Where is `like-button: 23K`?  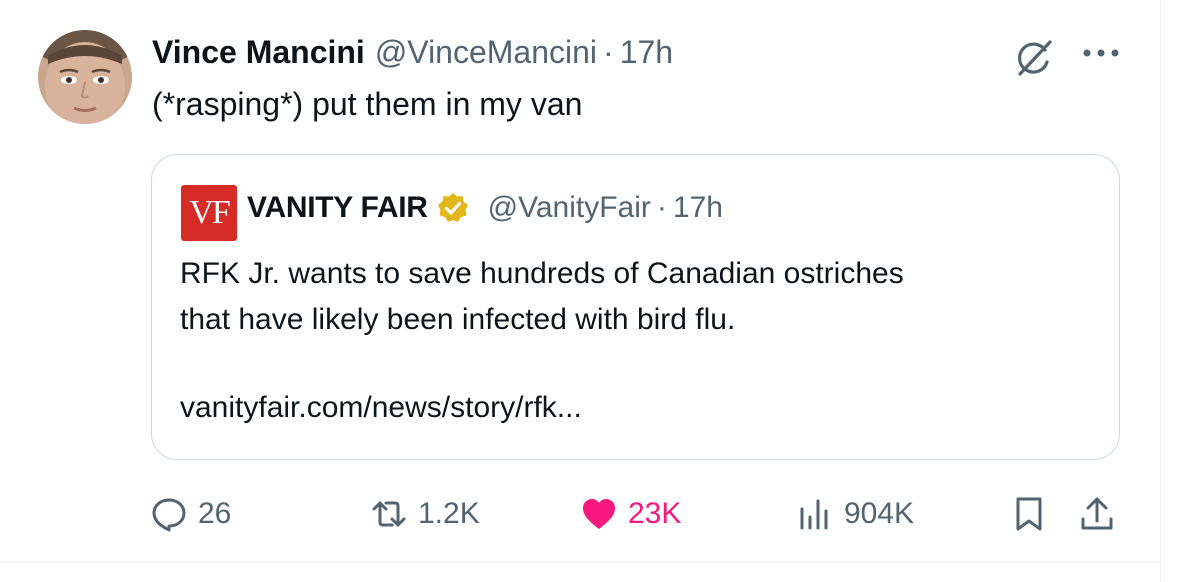
like-button: 23K is located at coordinates (630, 514).